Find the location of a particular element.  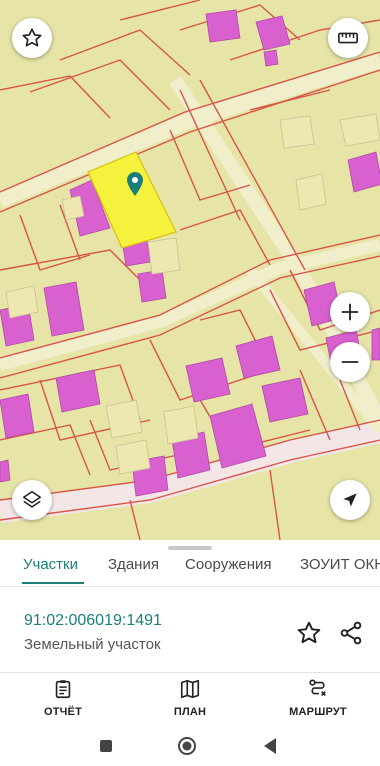

ruler-icon is located at coordinates (348, 38).